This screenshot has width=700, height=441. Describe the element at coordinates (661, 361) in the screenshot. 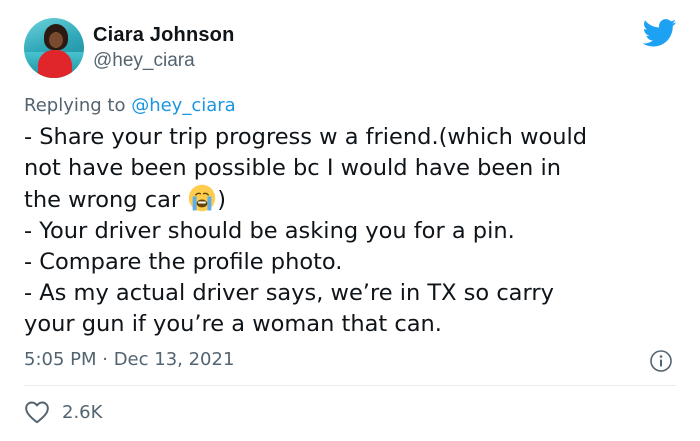

I see `info-icon` at that location.